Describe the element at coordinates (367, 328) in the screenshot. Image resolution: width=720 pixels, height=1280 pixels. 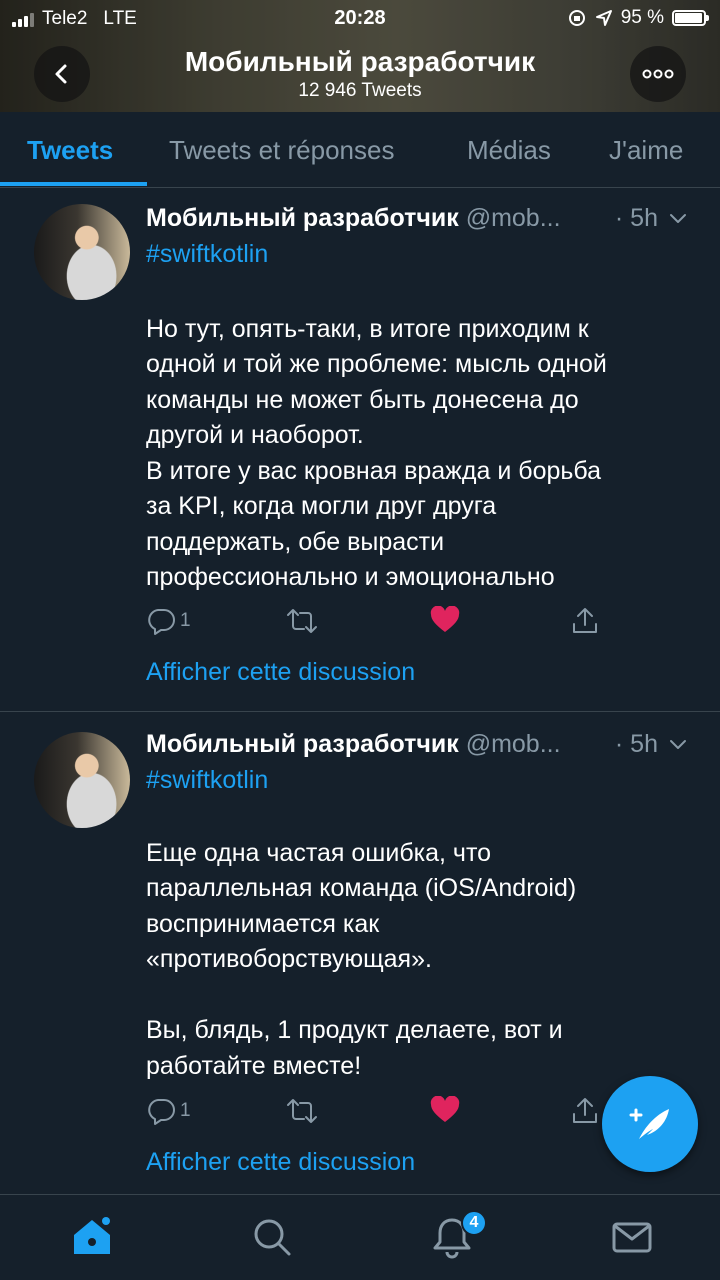
I see `tweet-line: Но тут, опять-таки, в итоге приходим к` at that location.